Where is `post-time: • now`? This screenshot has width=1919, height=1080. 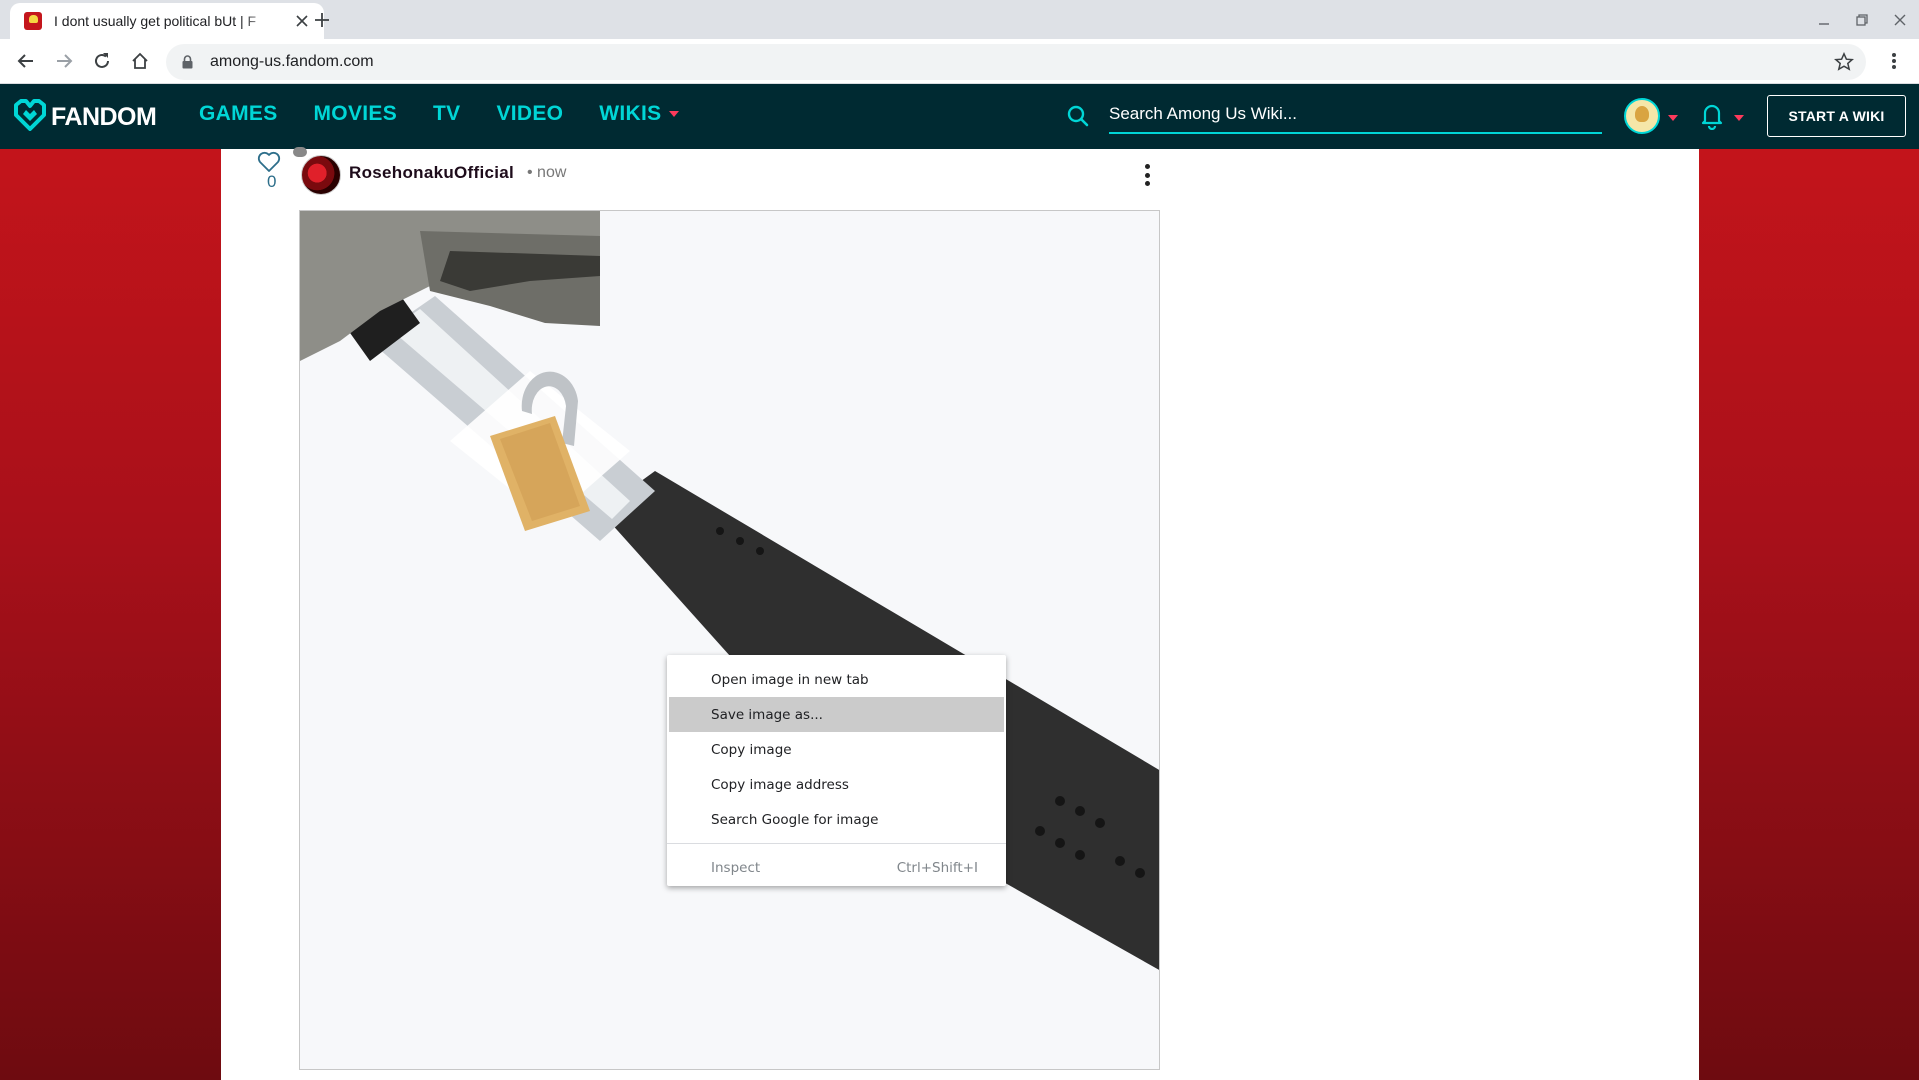 post-time: • now is located at coordinates (547, 172).